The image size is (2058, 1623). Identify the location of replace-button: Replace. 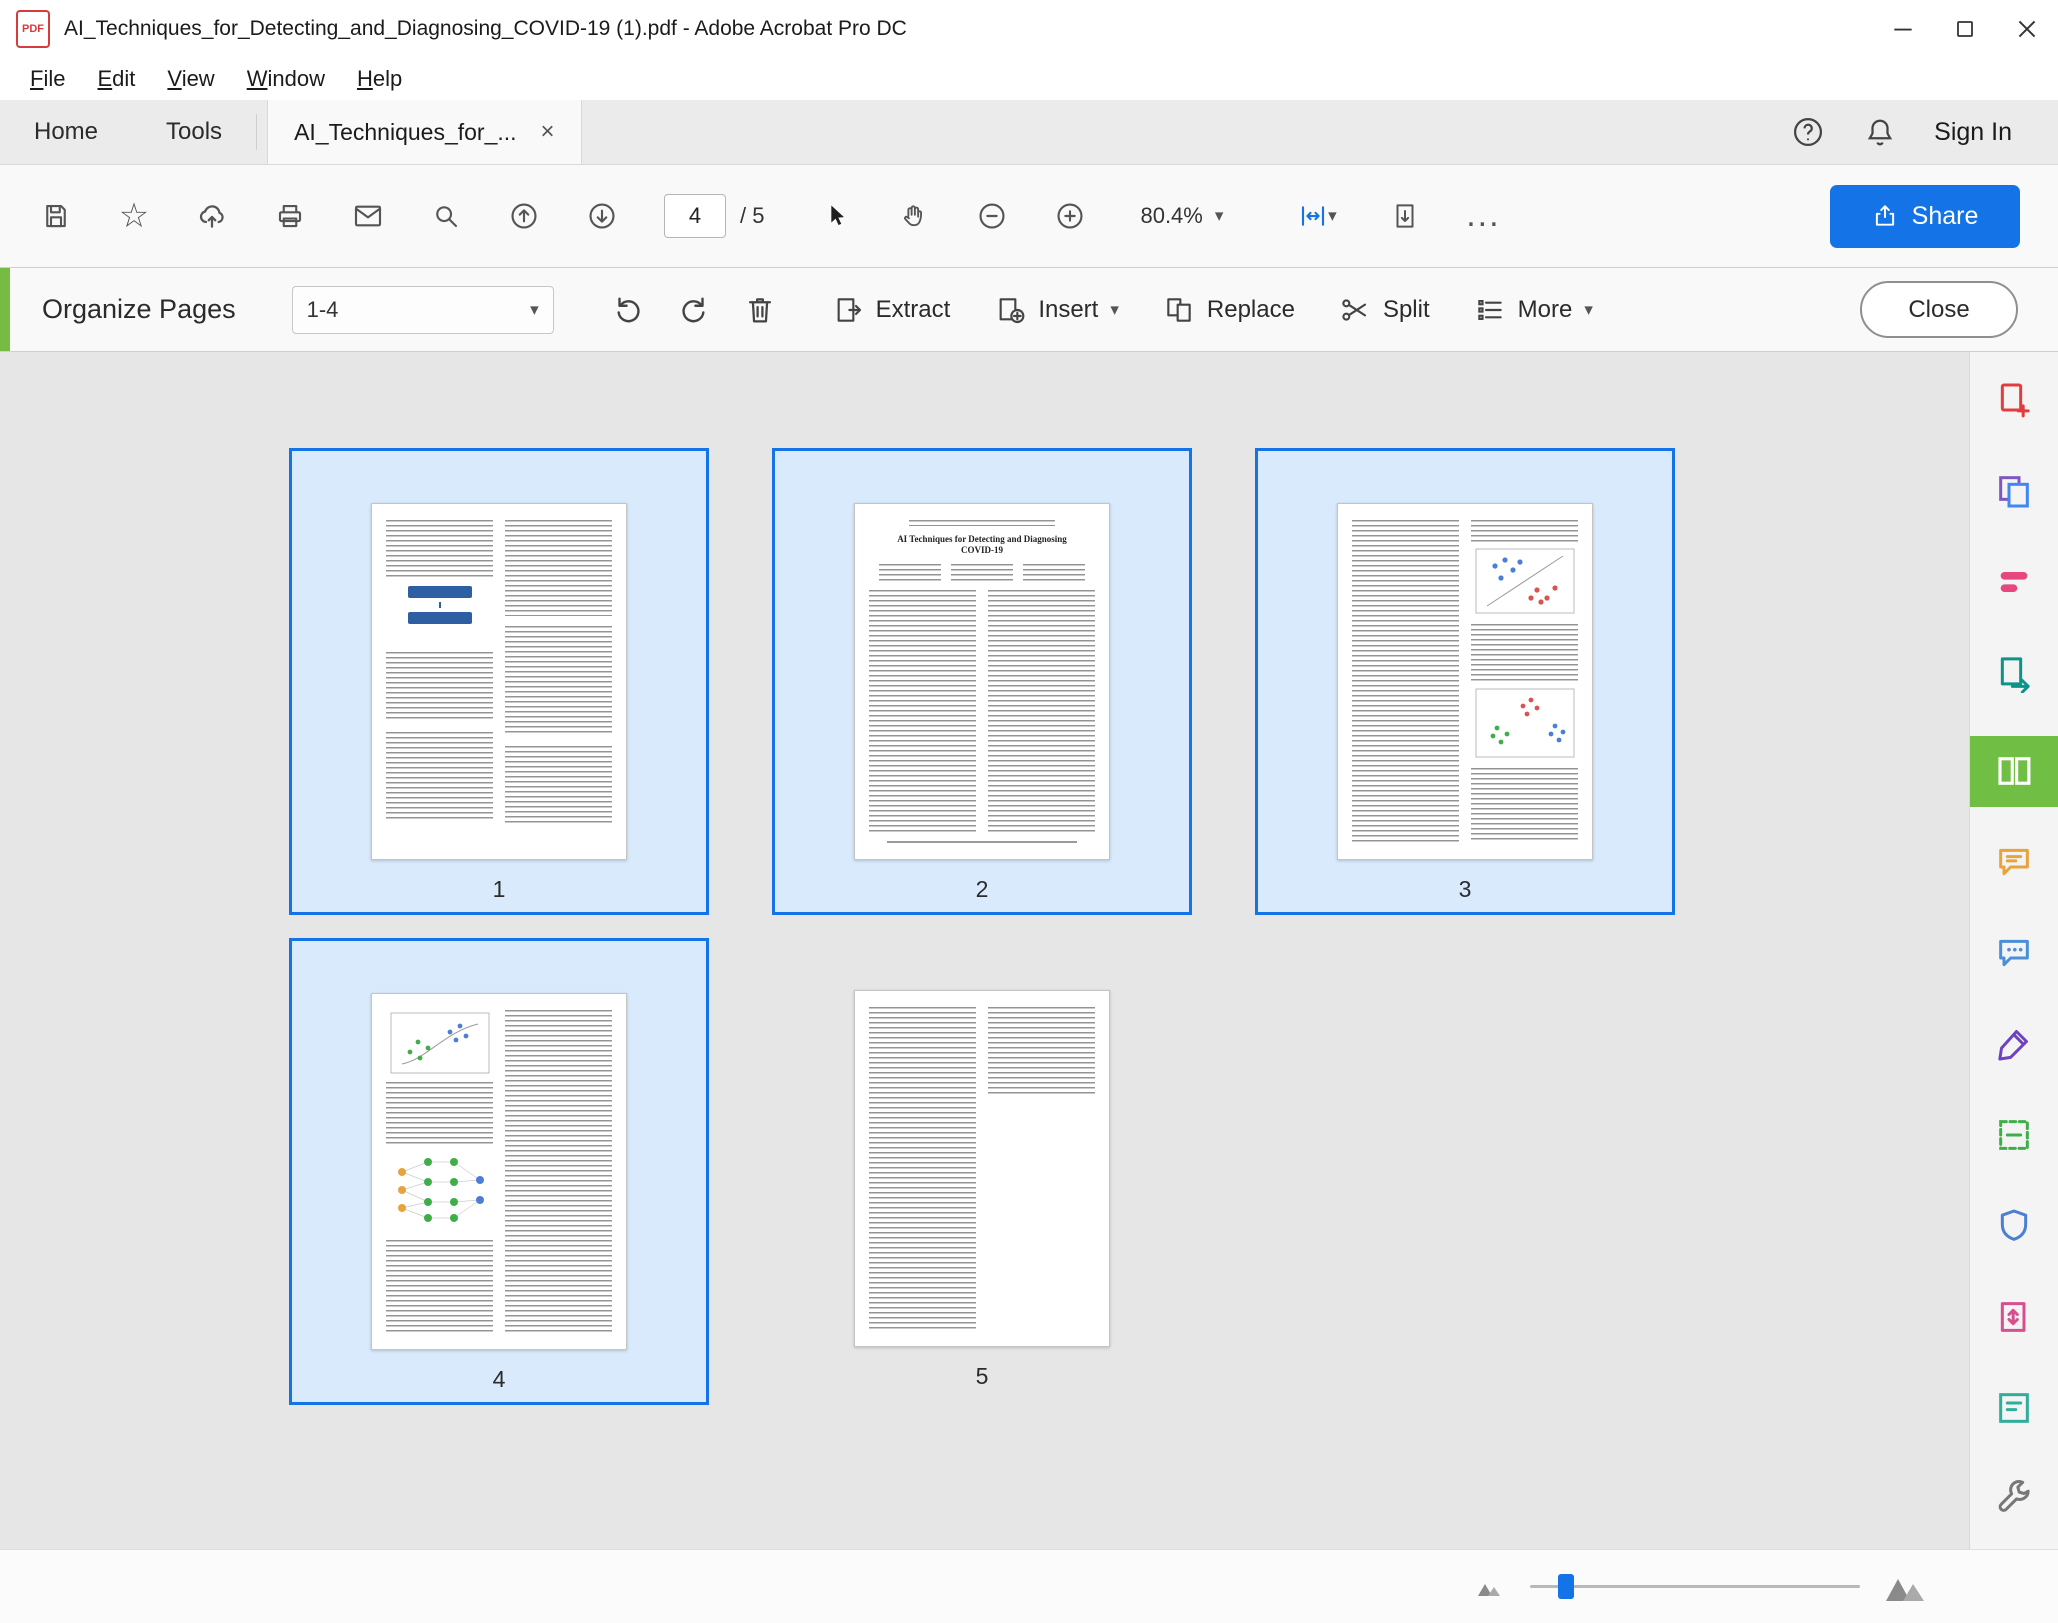
(1229, 310).